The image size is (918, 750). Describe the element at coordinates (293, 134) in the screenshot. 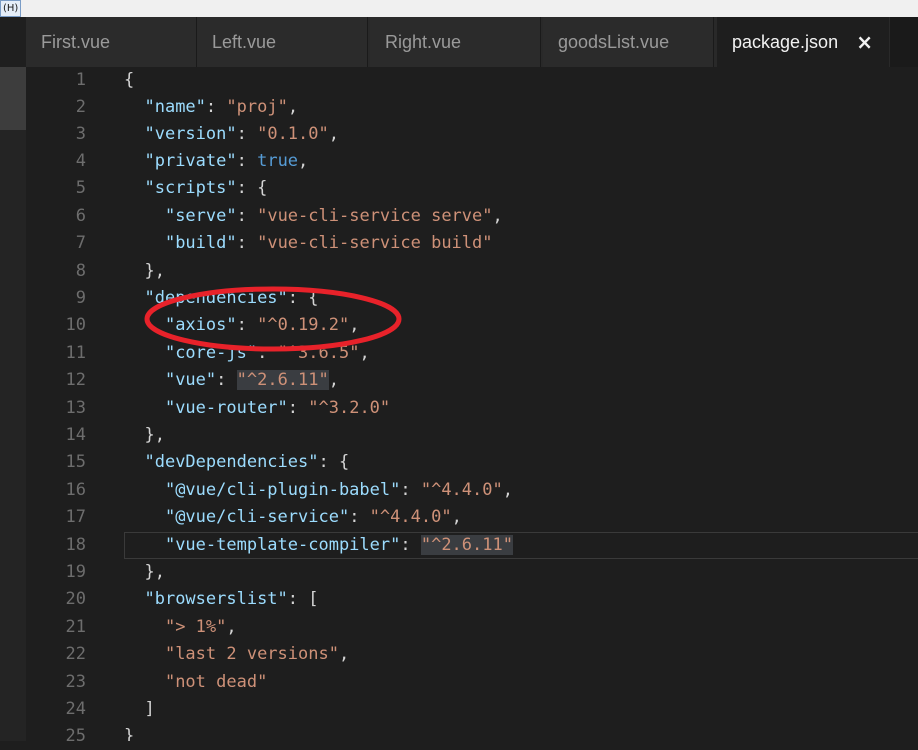

I see `json-string: "0.1.0"` at that location.